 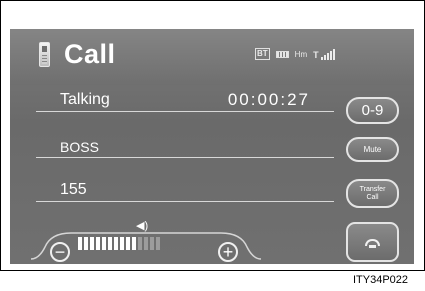 What do you see at coordinates (142, 226) in the screenshot?
I see `speaker-icon: ◀)` at bounding box center [142, 226].